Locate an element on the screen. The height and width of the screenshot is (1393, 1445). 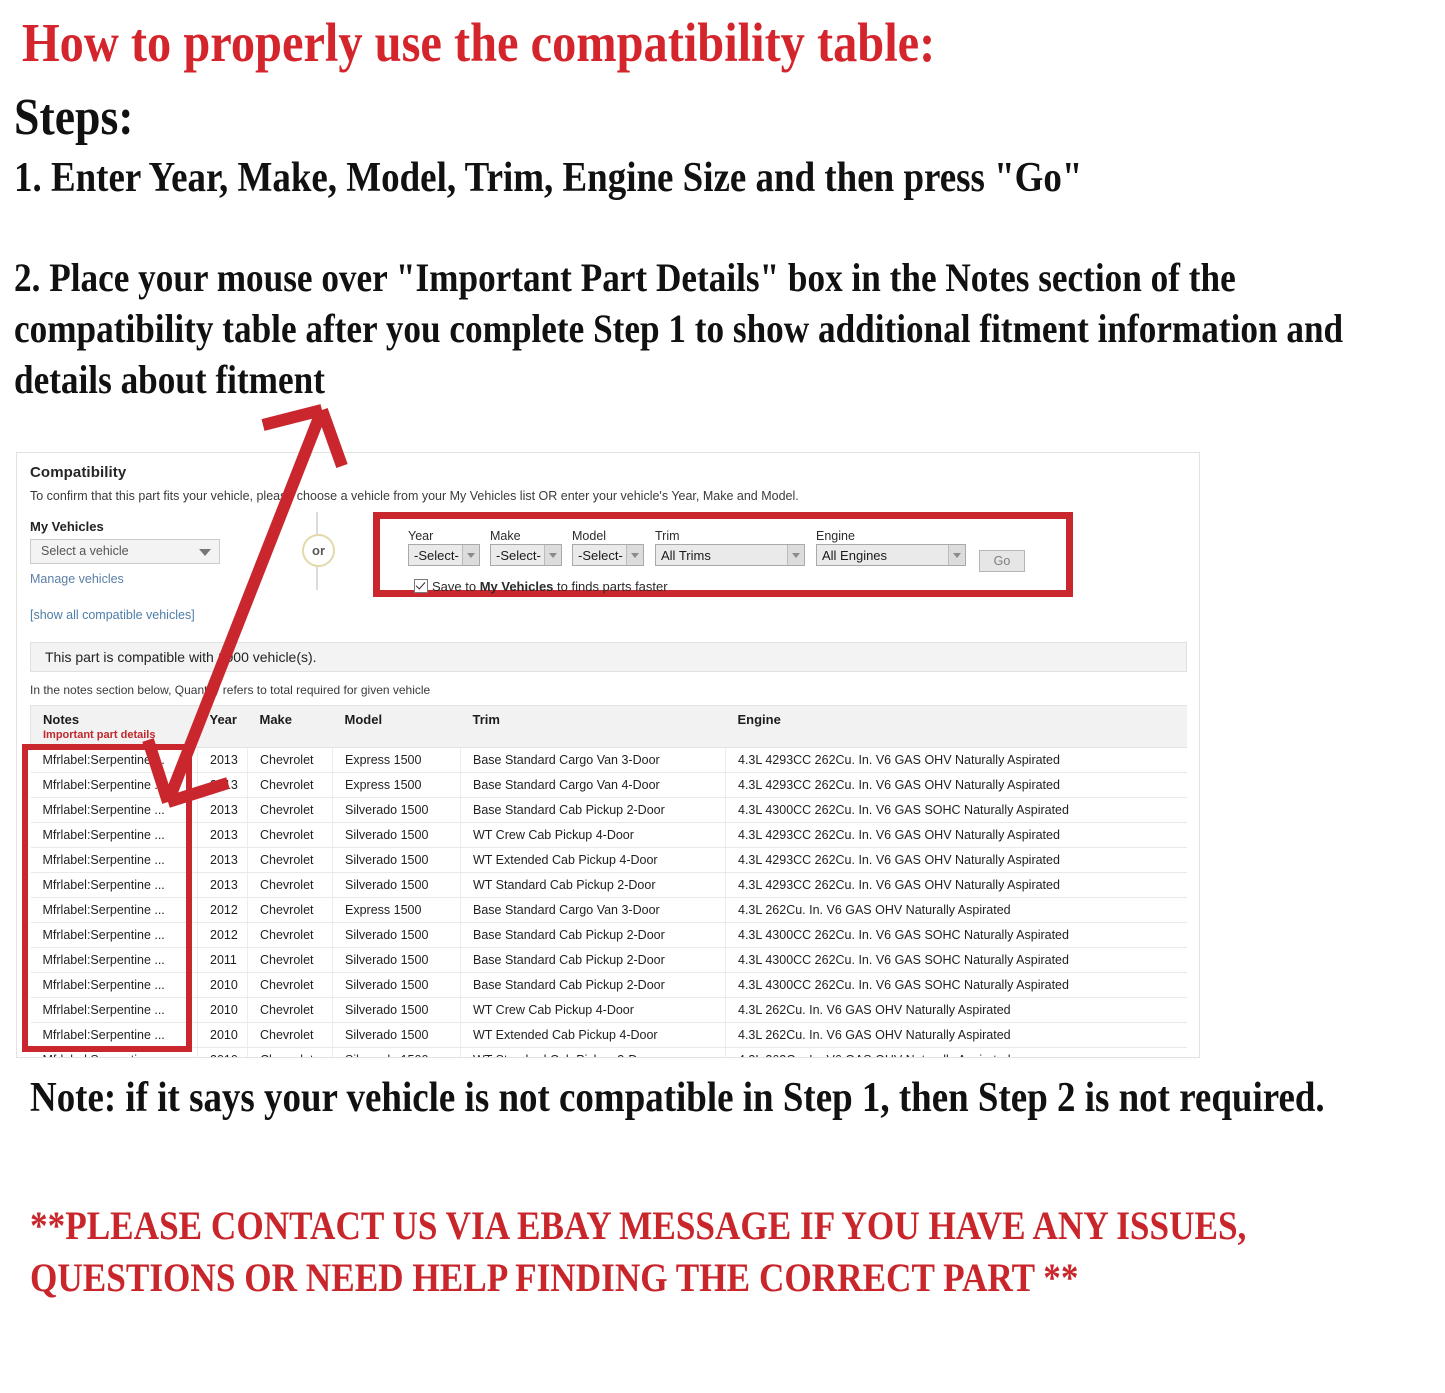
column-header-year: Year is located at coordinates (222, 726).